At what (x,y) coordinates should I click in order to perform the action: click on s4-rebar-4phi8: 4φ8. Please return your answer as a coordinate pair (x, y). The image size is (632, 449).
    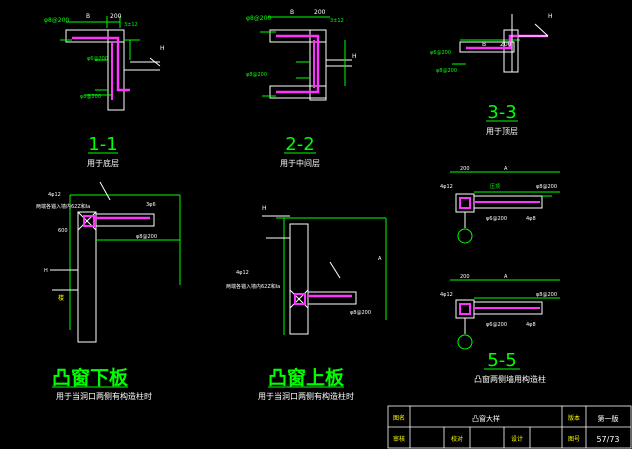
    Looking at the image, I should click on (531, 219).